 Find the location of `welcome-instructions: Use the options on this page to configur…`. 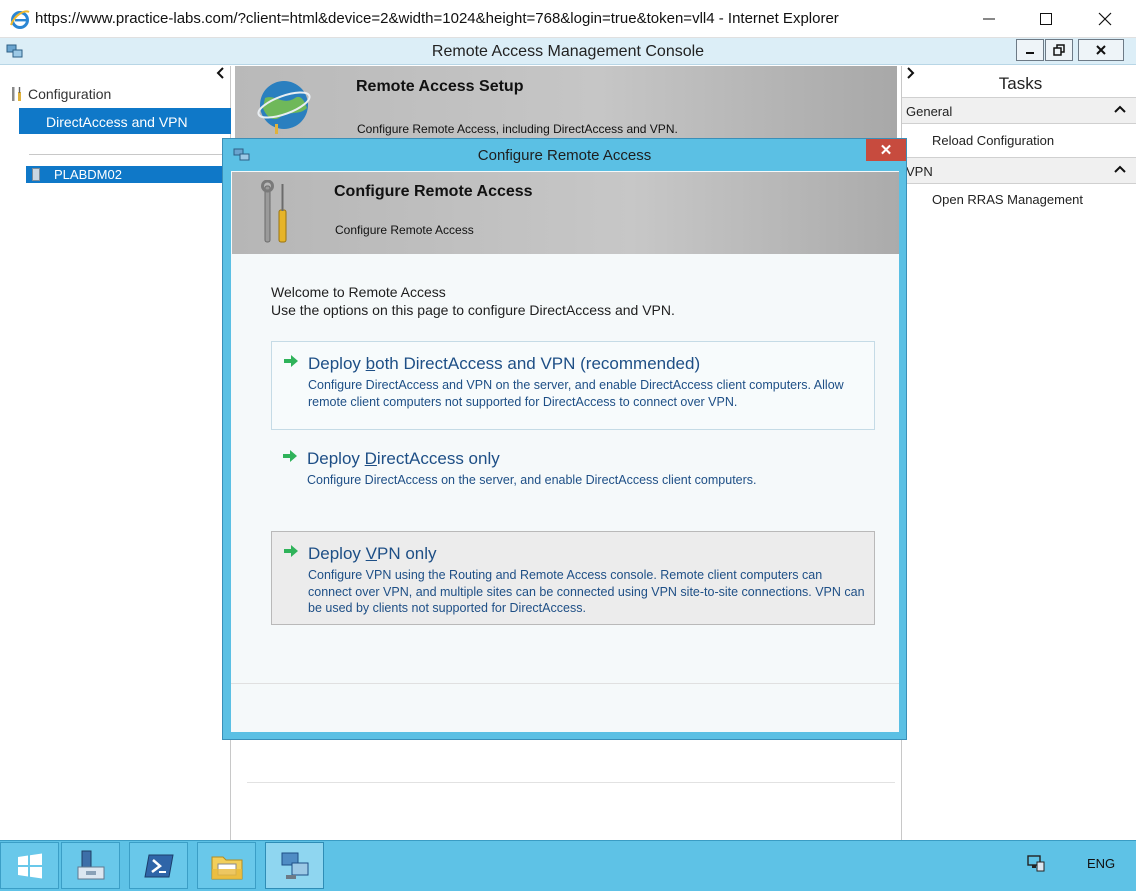

welcome-instructions: Use the options on this page to configur… is located at coordinates (473, 310).